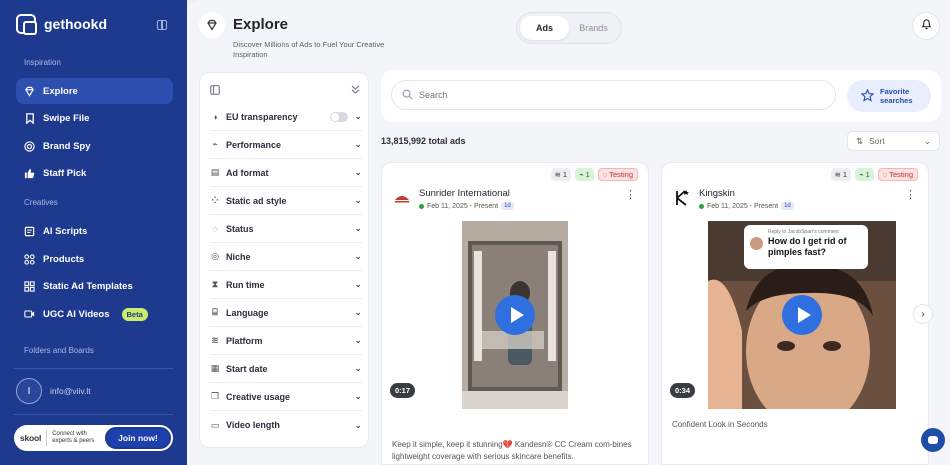 The height and width of the screenshot is (465, 950). What do you see at coordinates (29, 146) in the screenshot?
I see `target-icon` at bounding box center [29, 146].